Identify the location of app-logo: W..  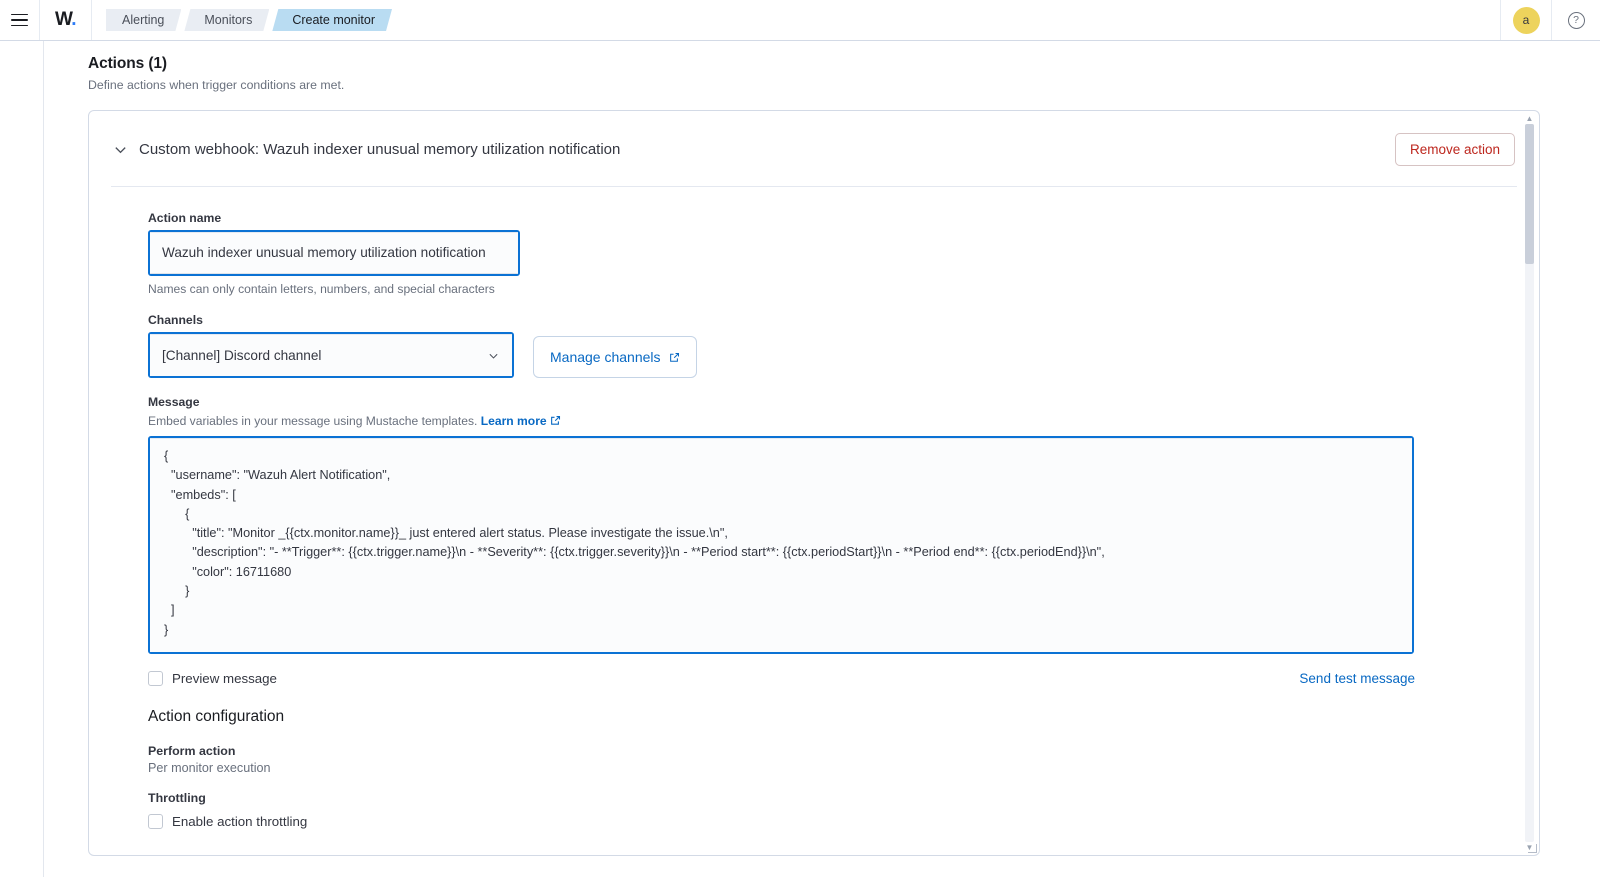
(66, 20).